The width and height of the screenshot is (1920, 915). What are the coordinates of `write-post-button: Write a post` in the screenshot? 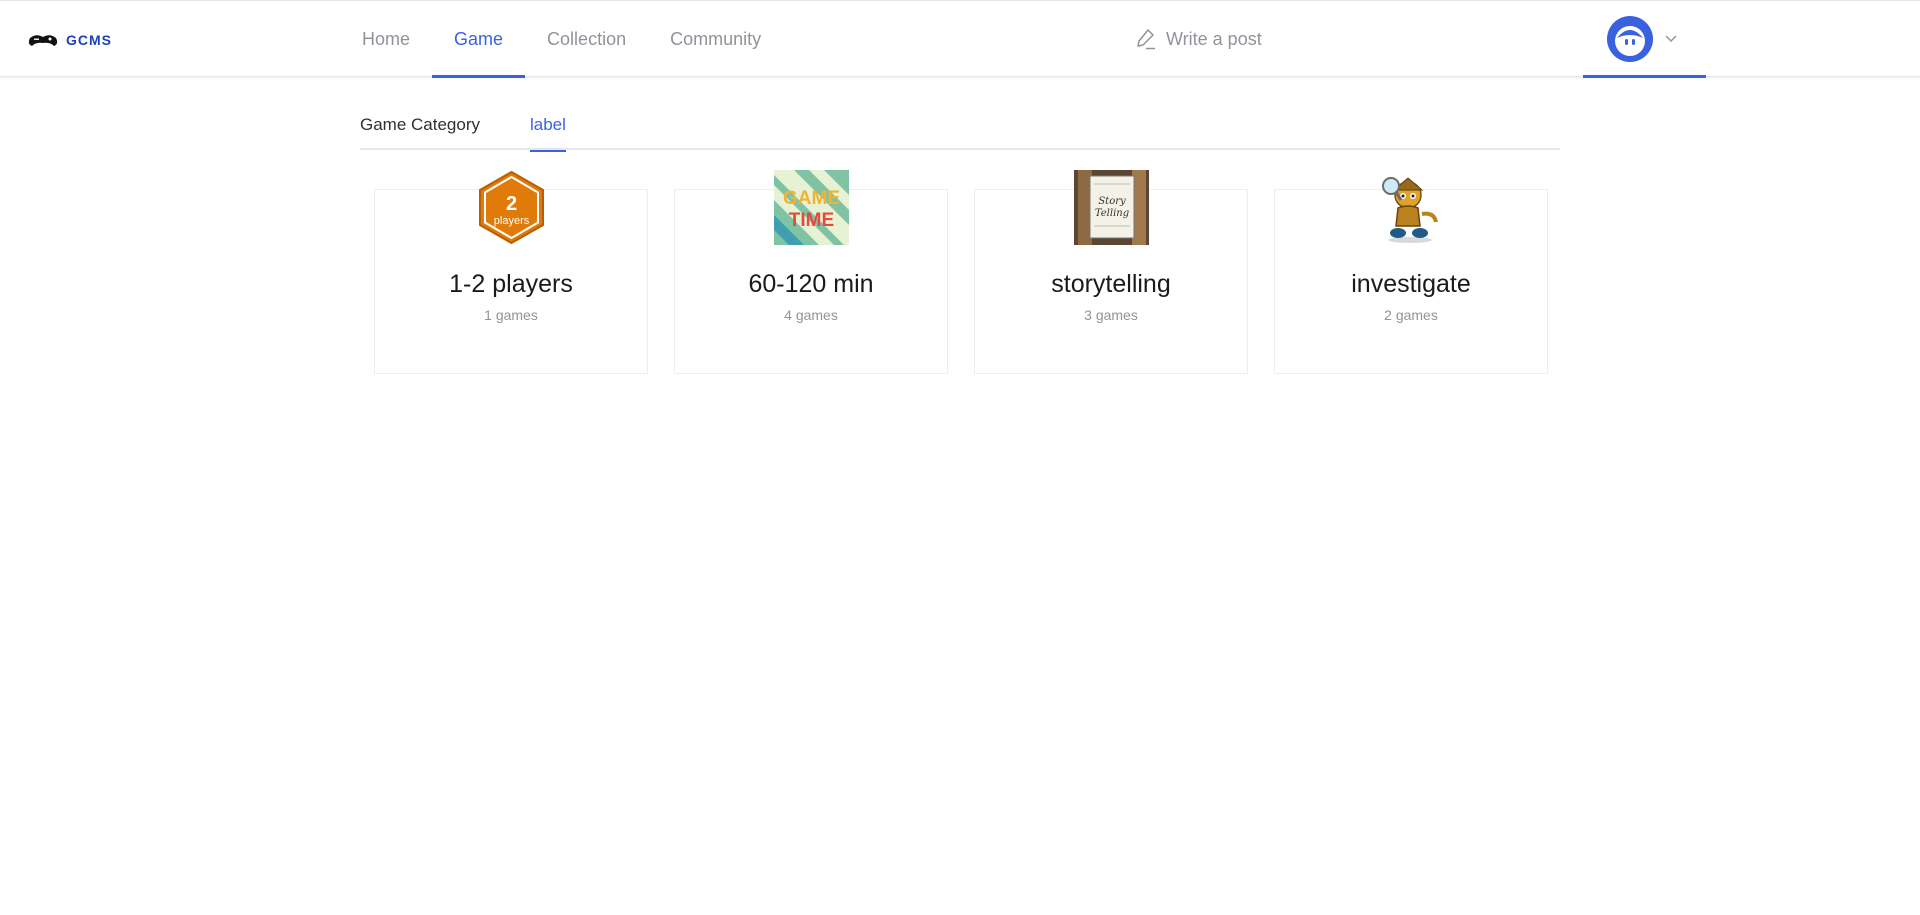 It's located at (1199, 39).